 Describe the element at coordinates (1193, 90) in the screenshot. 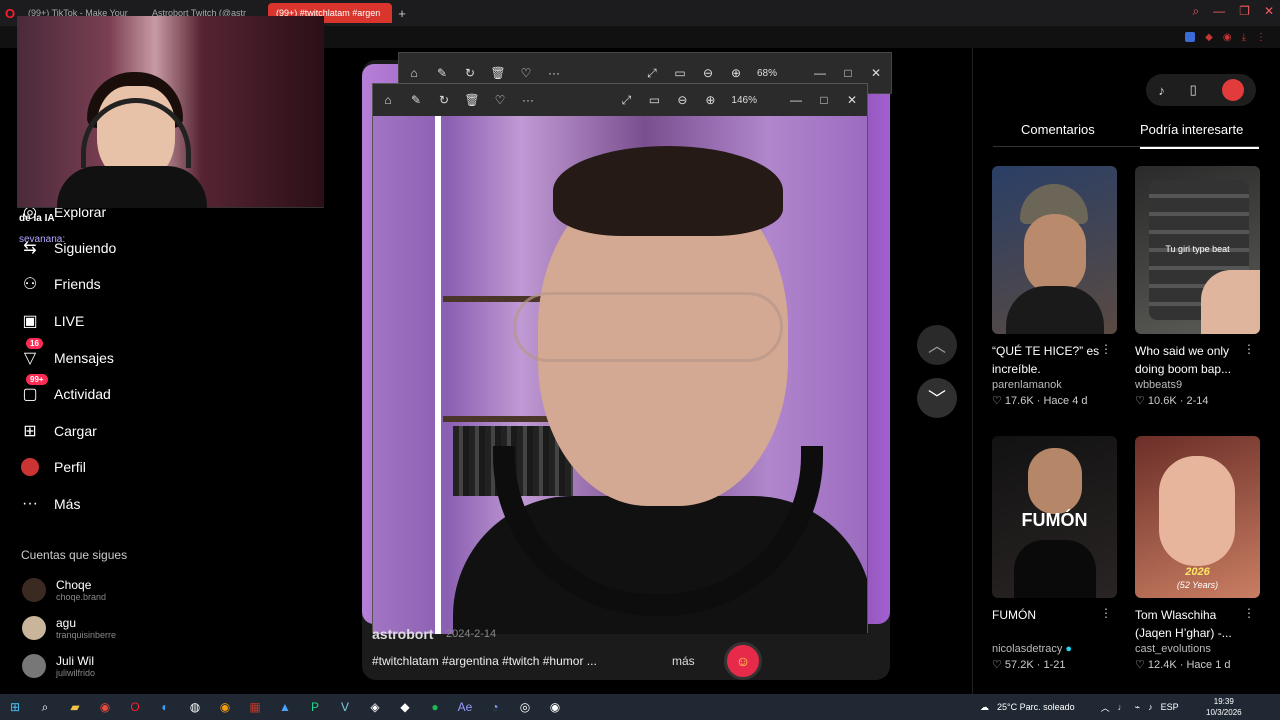

I see `device-icon: ▯` at that location.